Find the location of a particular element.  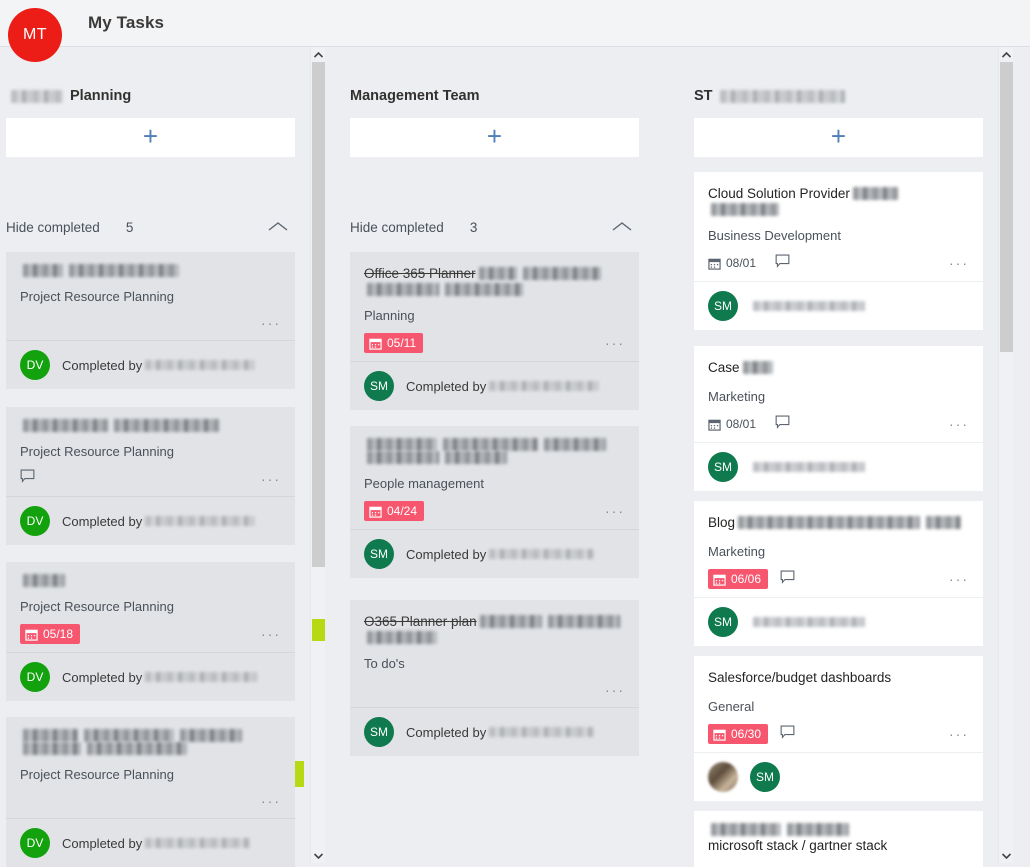

task-assignee-row: DV Completed by is located at coordinates (150, 842).